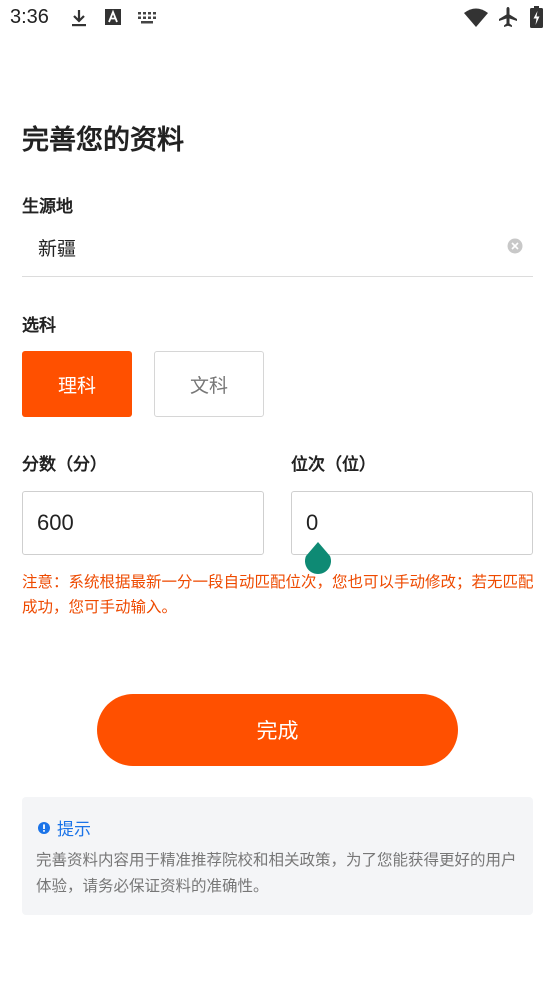  I want to click on rank-label: 位次（位）, so click(333, 465).